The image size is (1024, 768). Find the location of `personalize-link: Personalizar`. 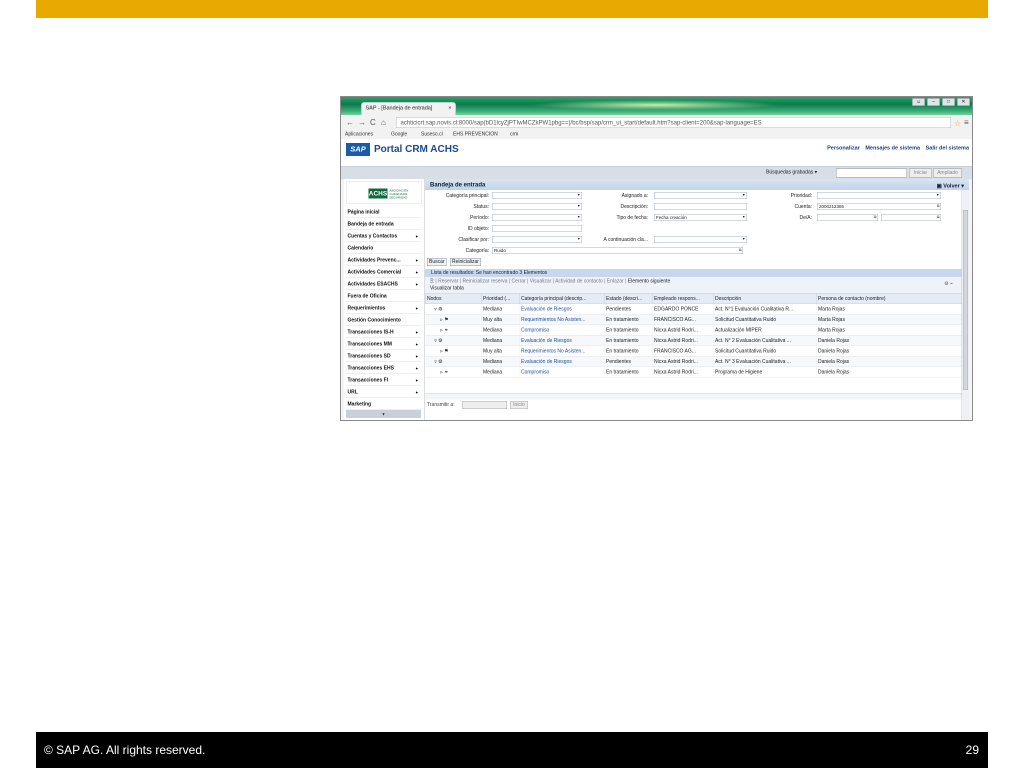

personalize-link: Personalizar is located at coordinates (843, 148).